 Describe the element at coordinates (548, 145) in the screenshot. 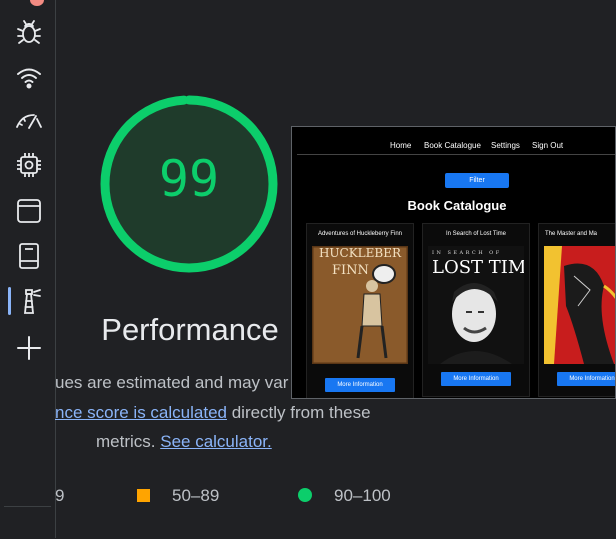

I see `nav-sign-out: Sign Out` at that location.